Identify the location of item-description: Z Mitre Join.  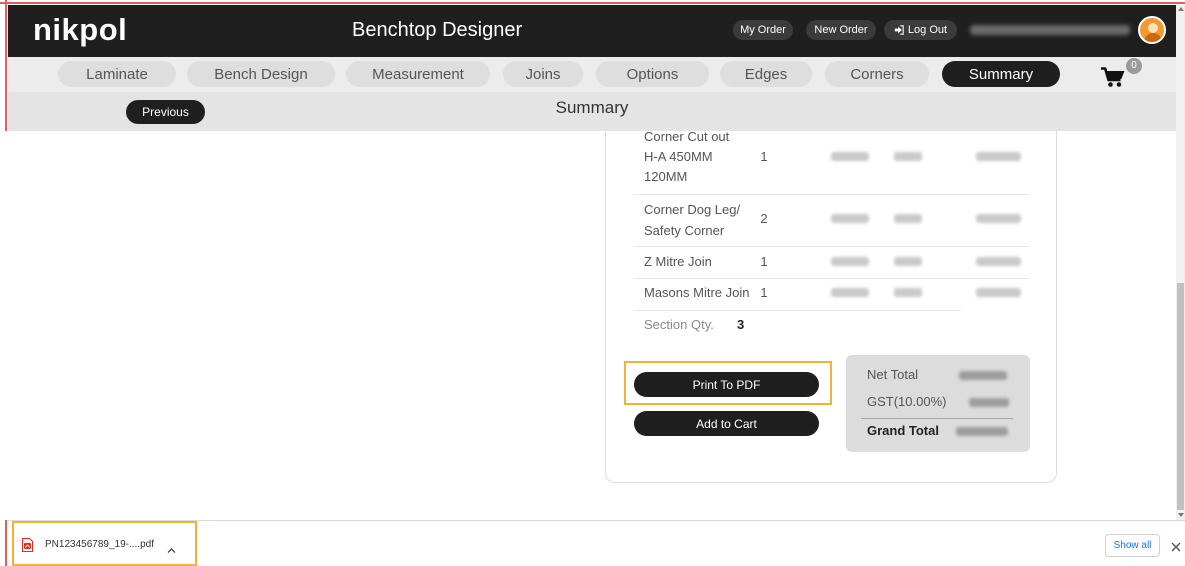
(696, 262).